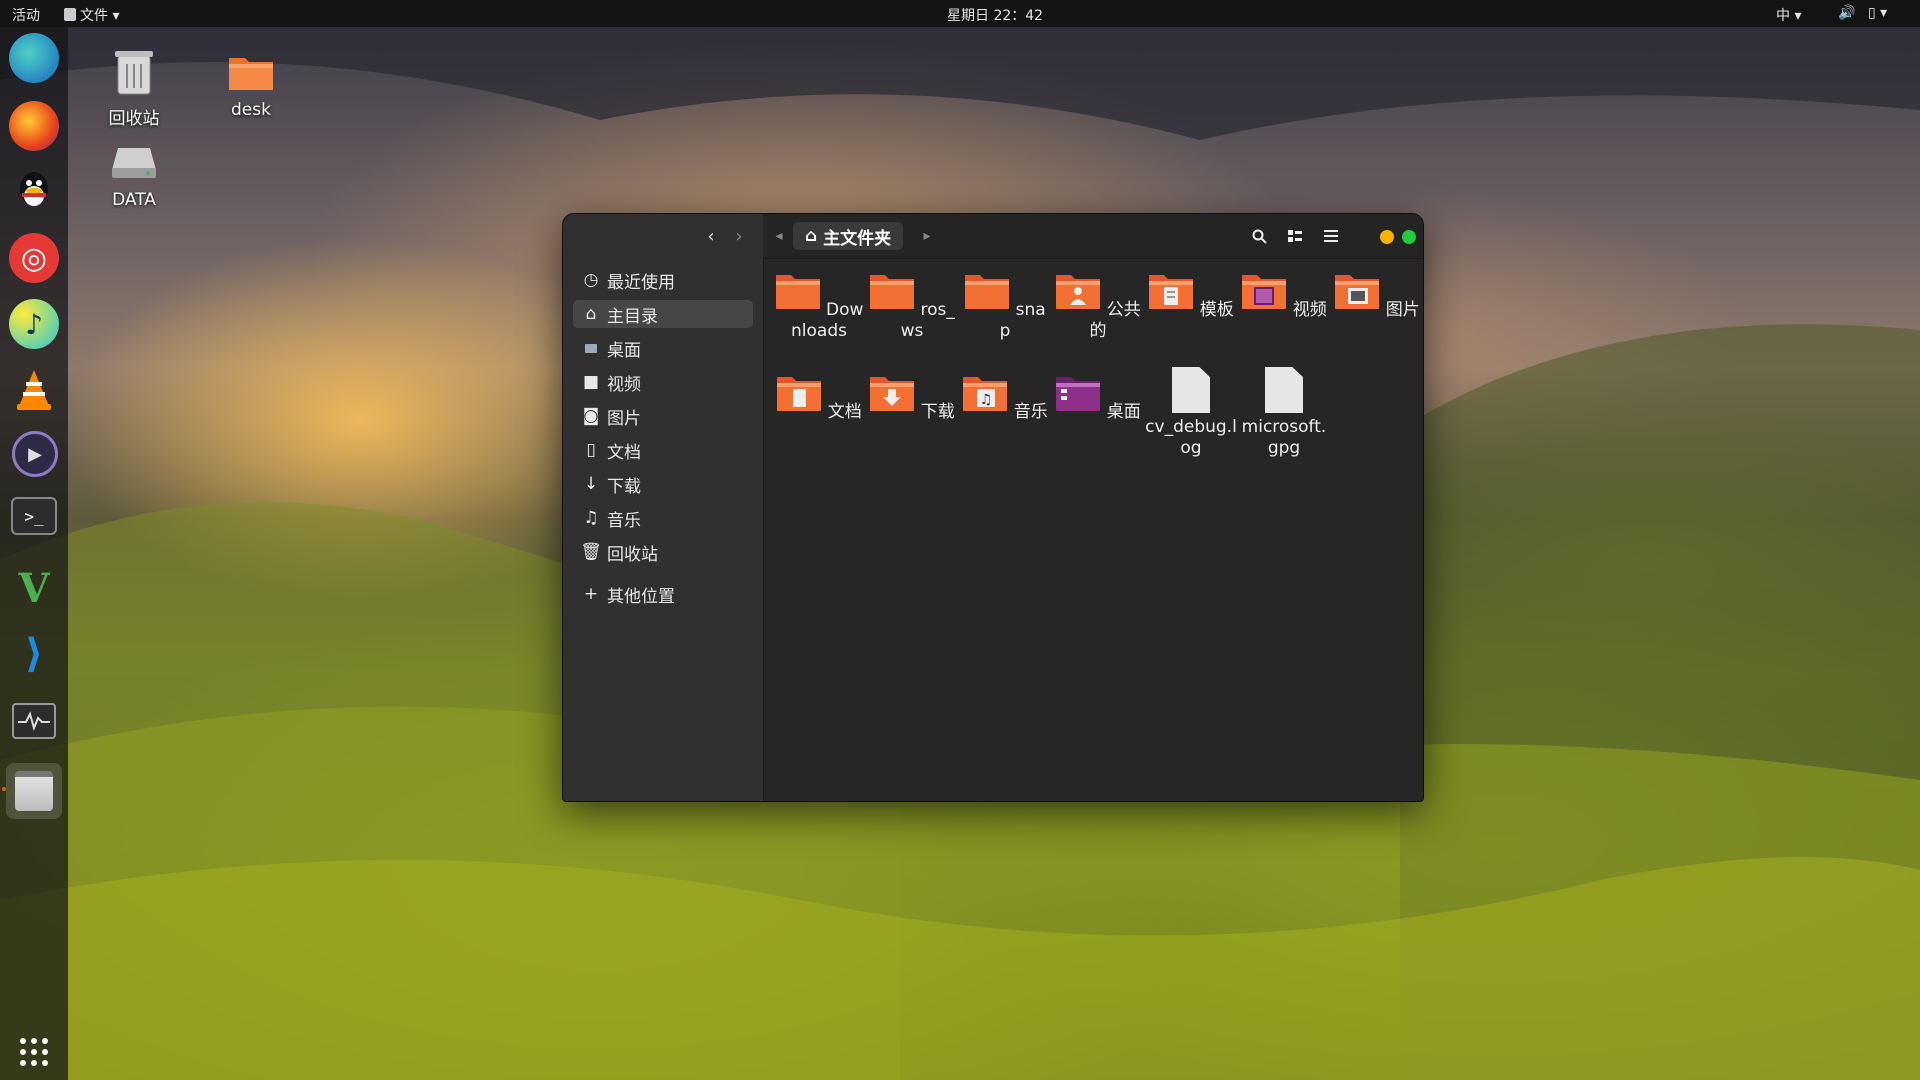  I want to click on file-item-ros-ws: ros_ws, so click(912, 306).